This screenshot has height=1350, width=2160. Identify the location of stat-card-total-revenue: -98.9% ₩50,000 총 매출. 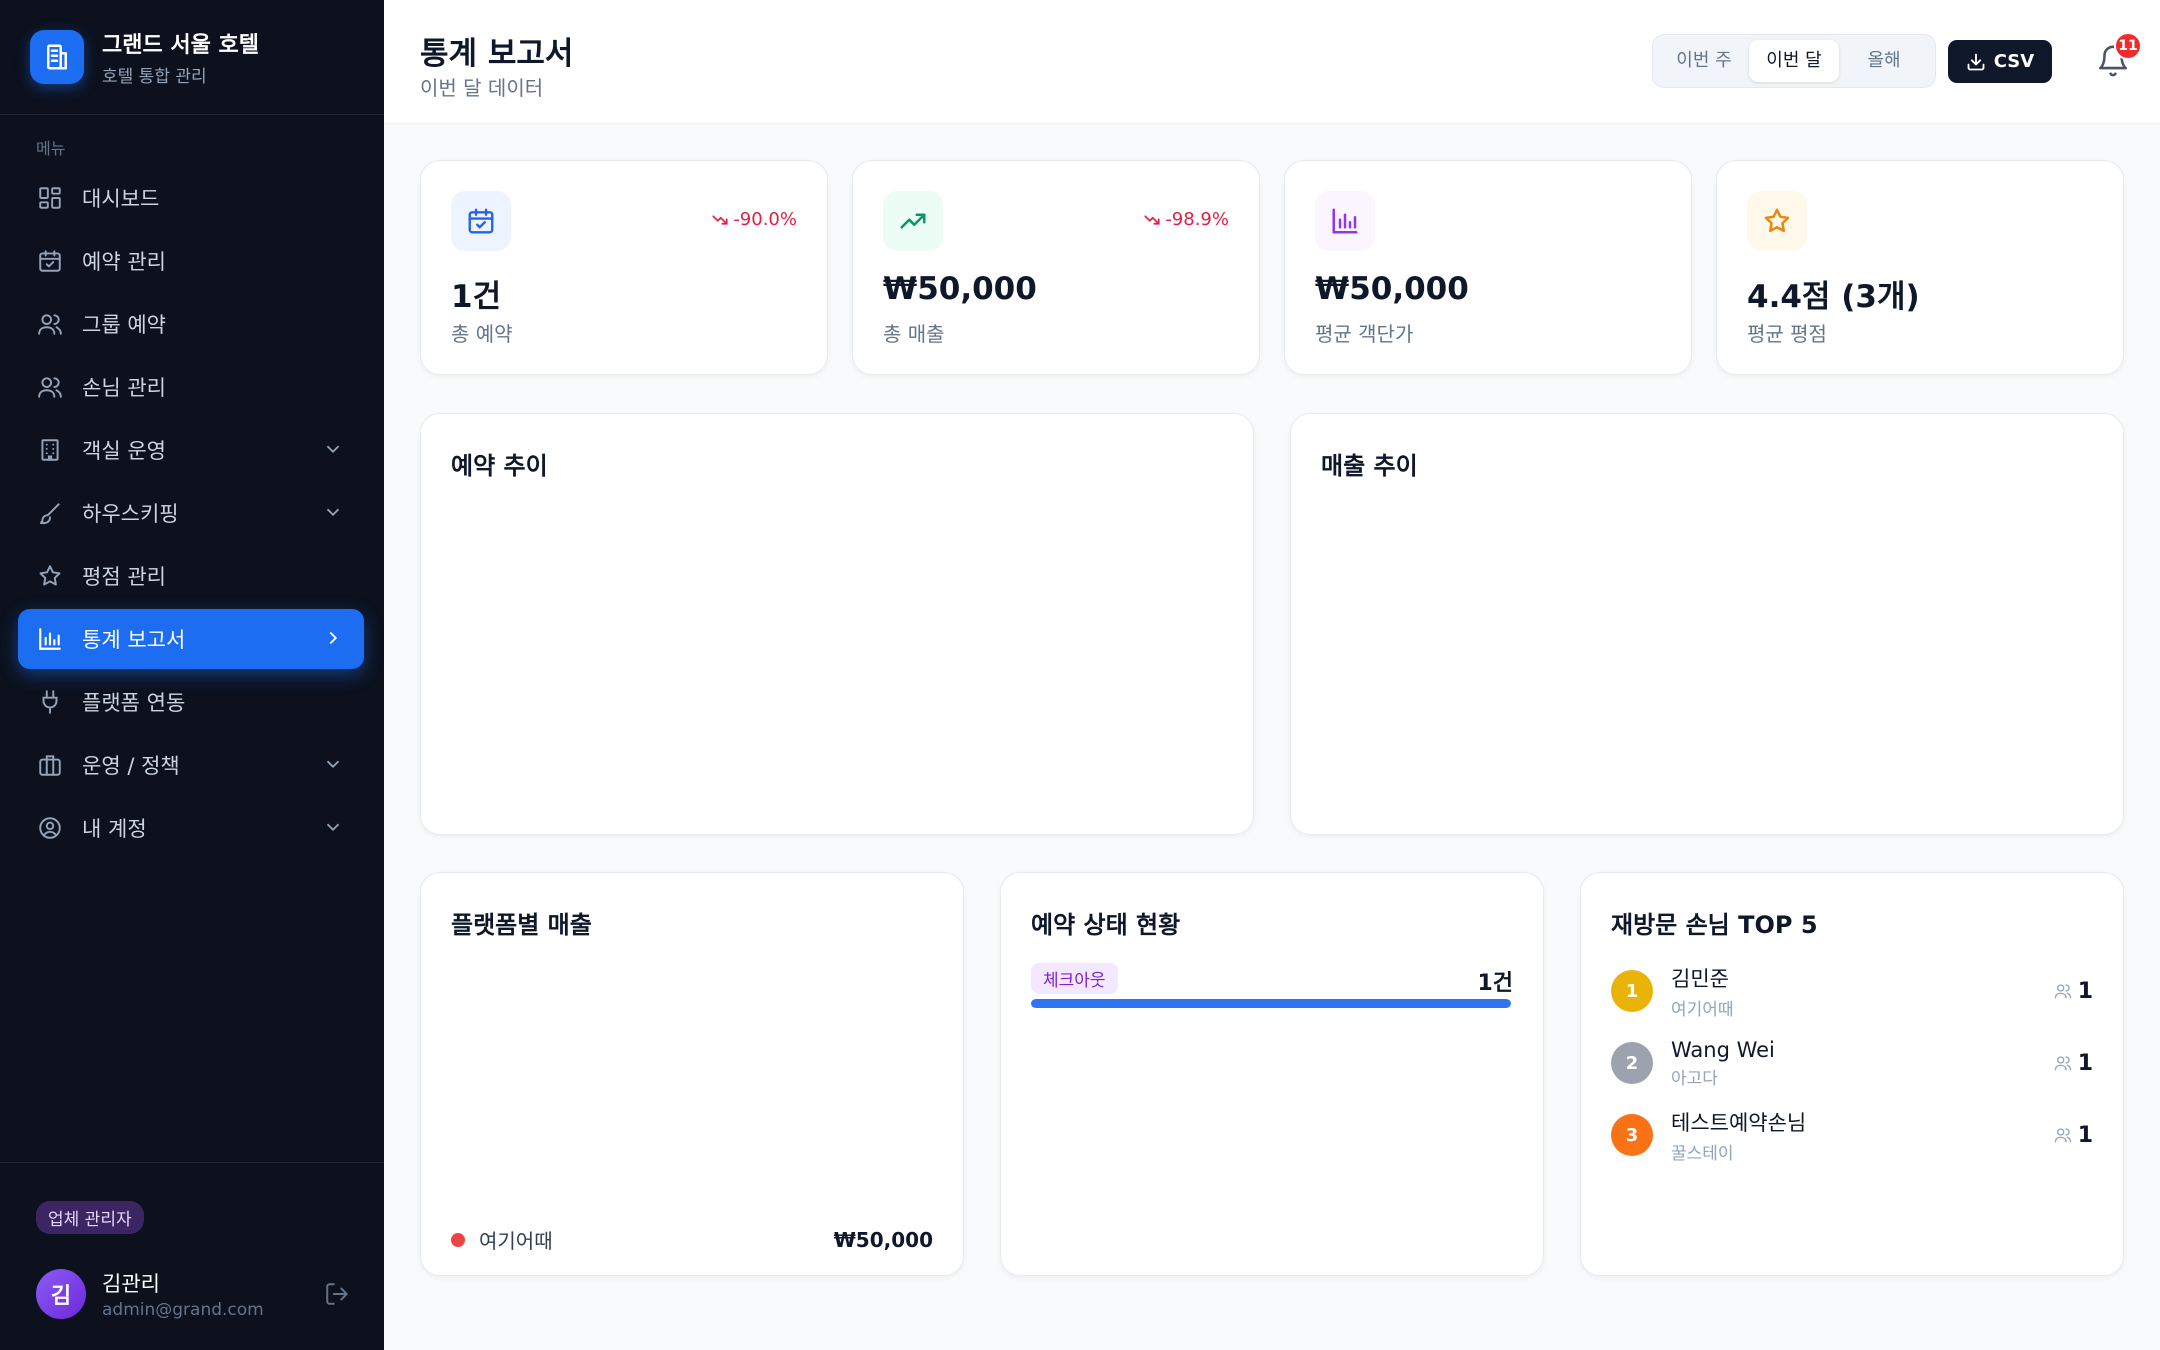
(1056, 267).